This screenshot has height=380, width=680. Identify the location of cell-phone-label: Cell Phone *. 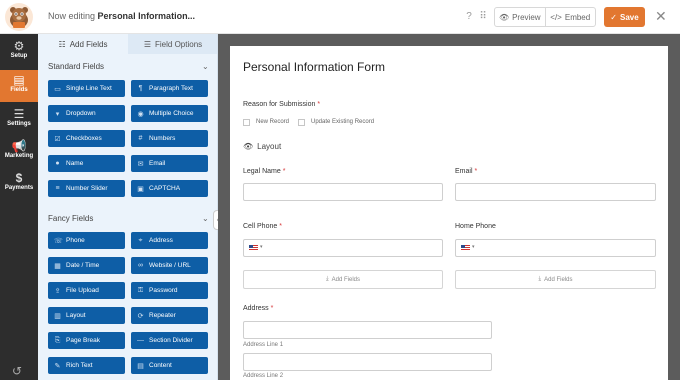
(262, 226).